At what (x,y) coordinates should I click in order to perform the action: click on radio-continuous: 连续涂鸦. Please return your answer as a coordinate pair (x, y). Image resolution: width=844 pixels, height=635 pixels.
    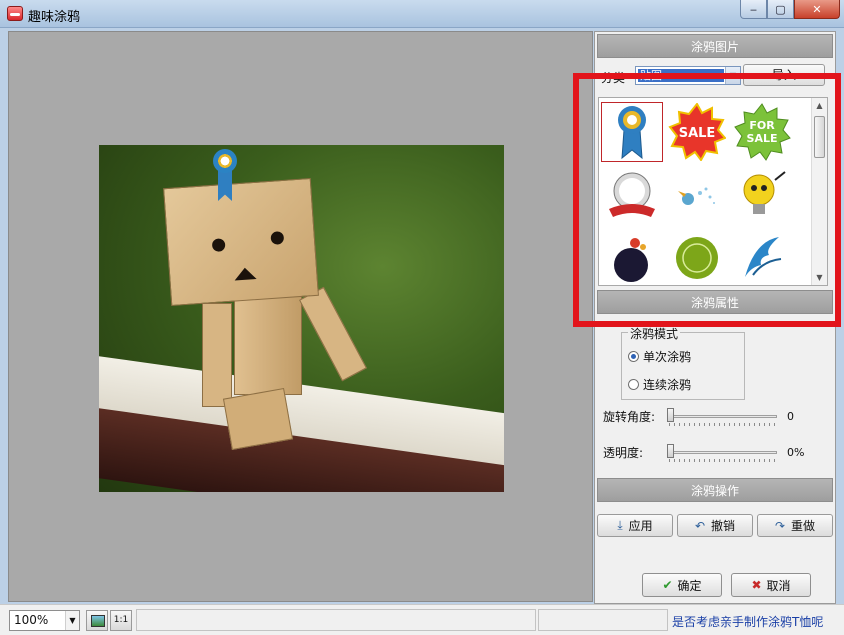
    Looking at the image, I should click on (659, 384).